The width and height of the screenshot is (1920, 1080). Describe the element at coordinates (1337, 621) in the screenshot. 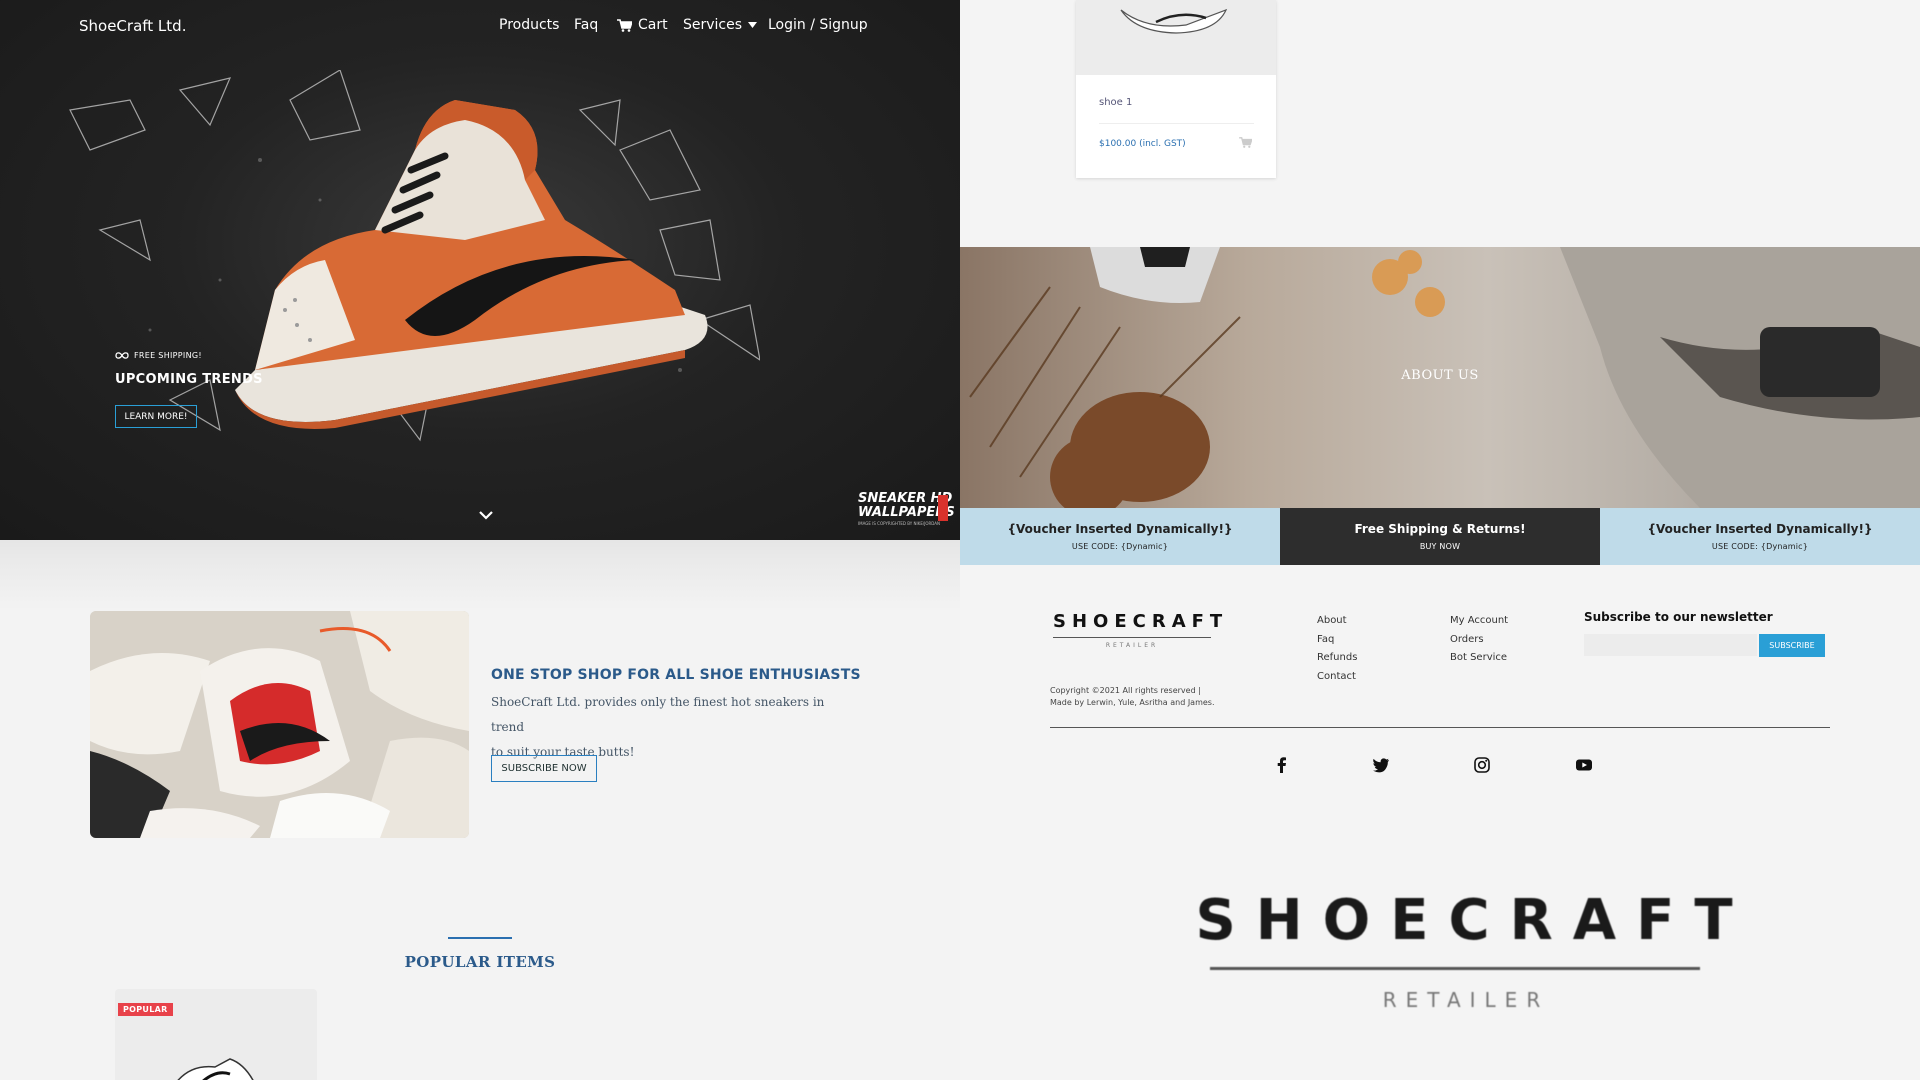

I see `footer-link-about: About` at that location.